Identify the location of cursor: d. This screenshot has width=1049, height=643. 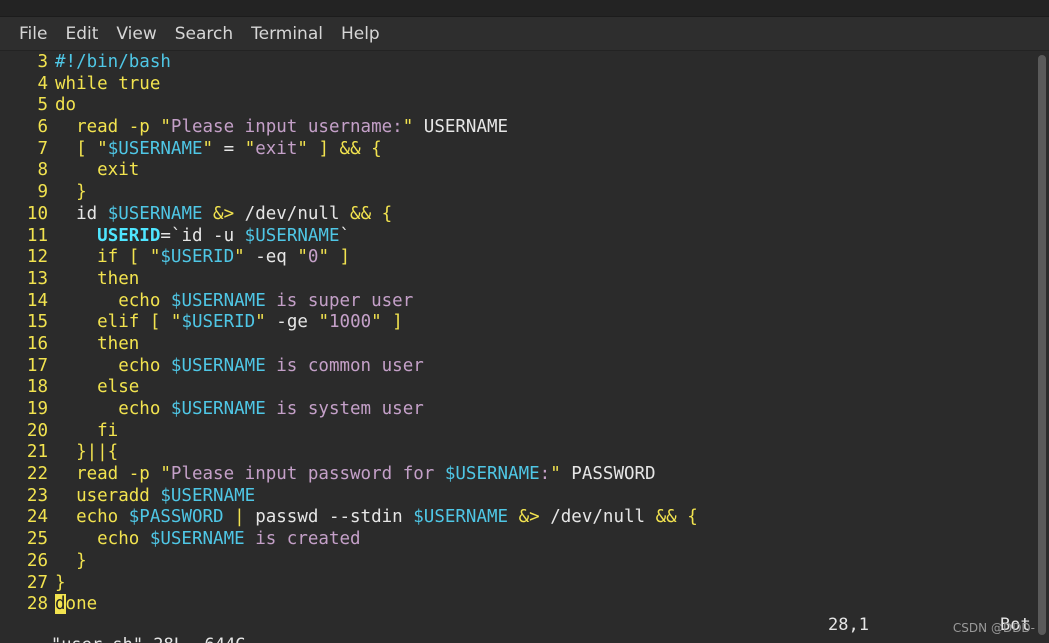
(60, 604).